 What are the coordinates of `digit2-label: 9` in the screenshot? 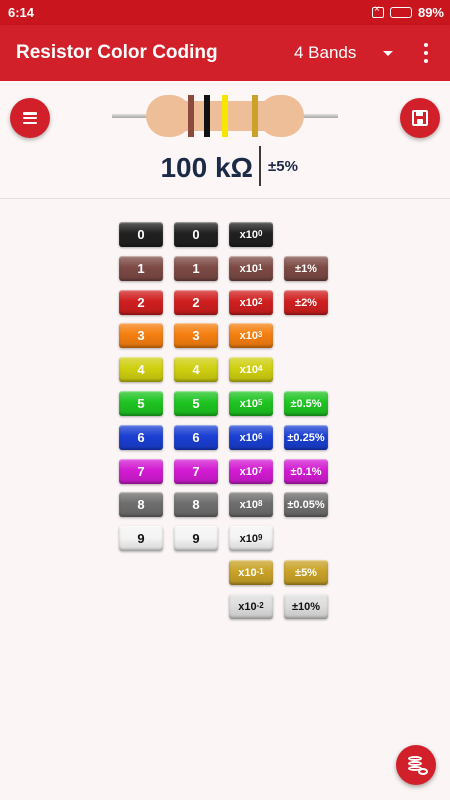 It's located at (196, 538).